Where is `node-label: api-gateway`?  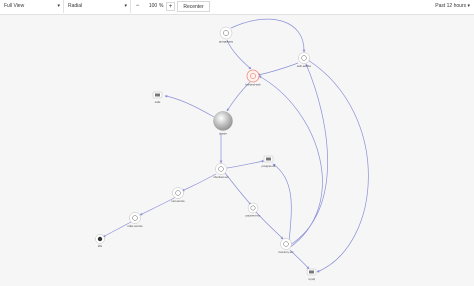 node-label: api-gateway is located at coordinates (226, 42).